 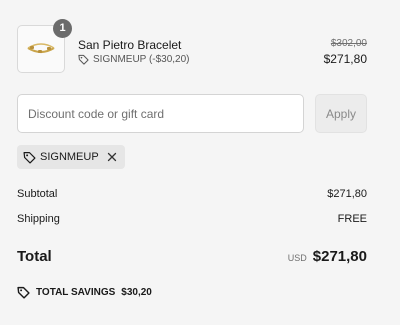 I want to click on total-row: Total USD $271,80, so click(x=192, y=256).